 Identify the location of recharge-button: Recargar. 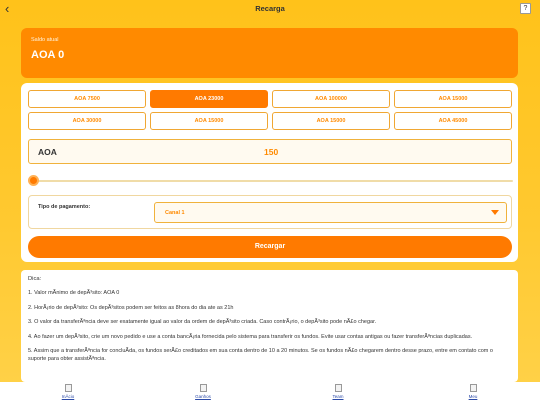
(270, 247).